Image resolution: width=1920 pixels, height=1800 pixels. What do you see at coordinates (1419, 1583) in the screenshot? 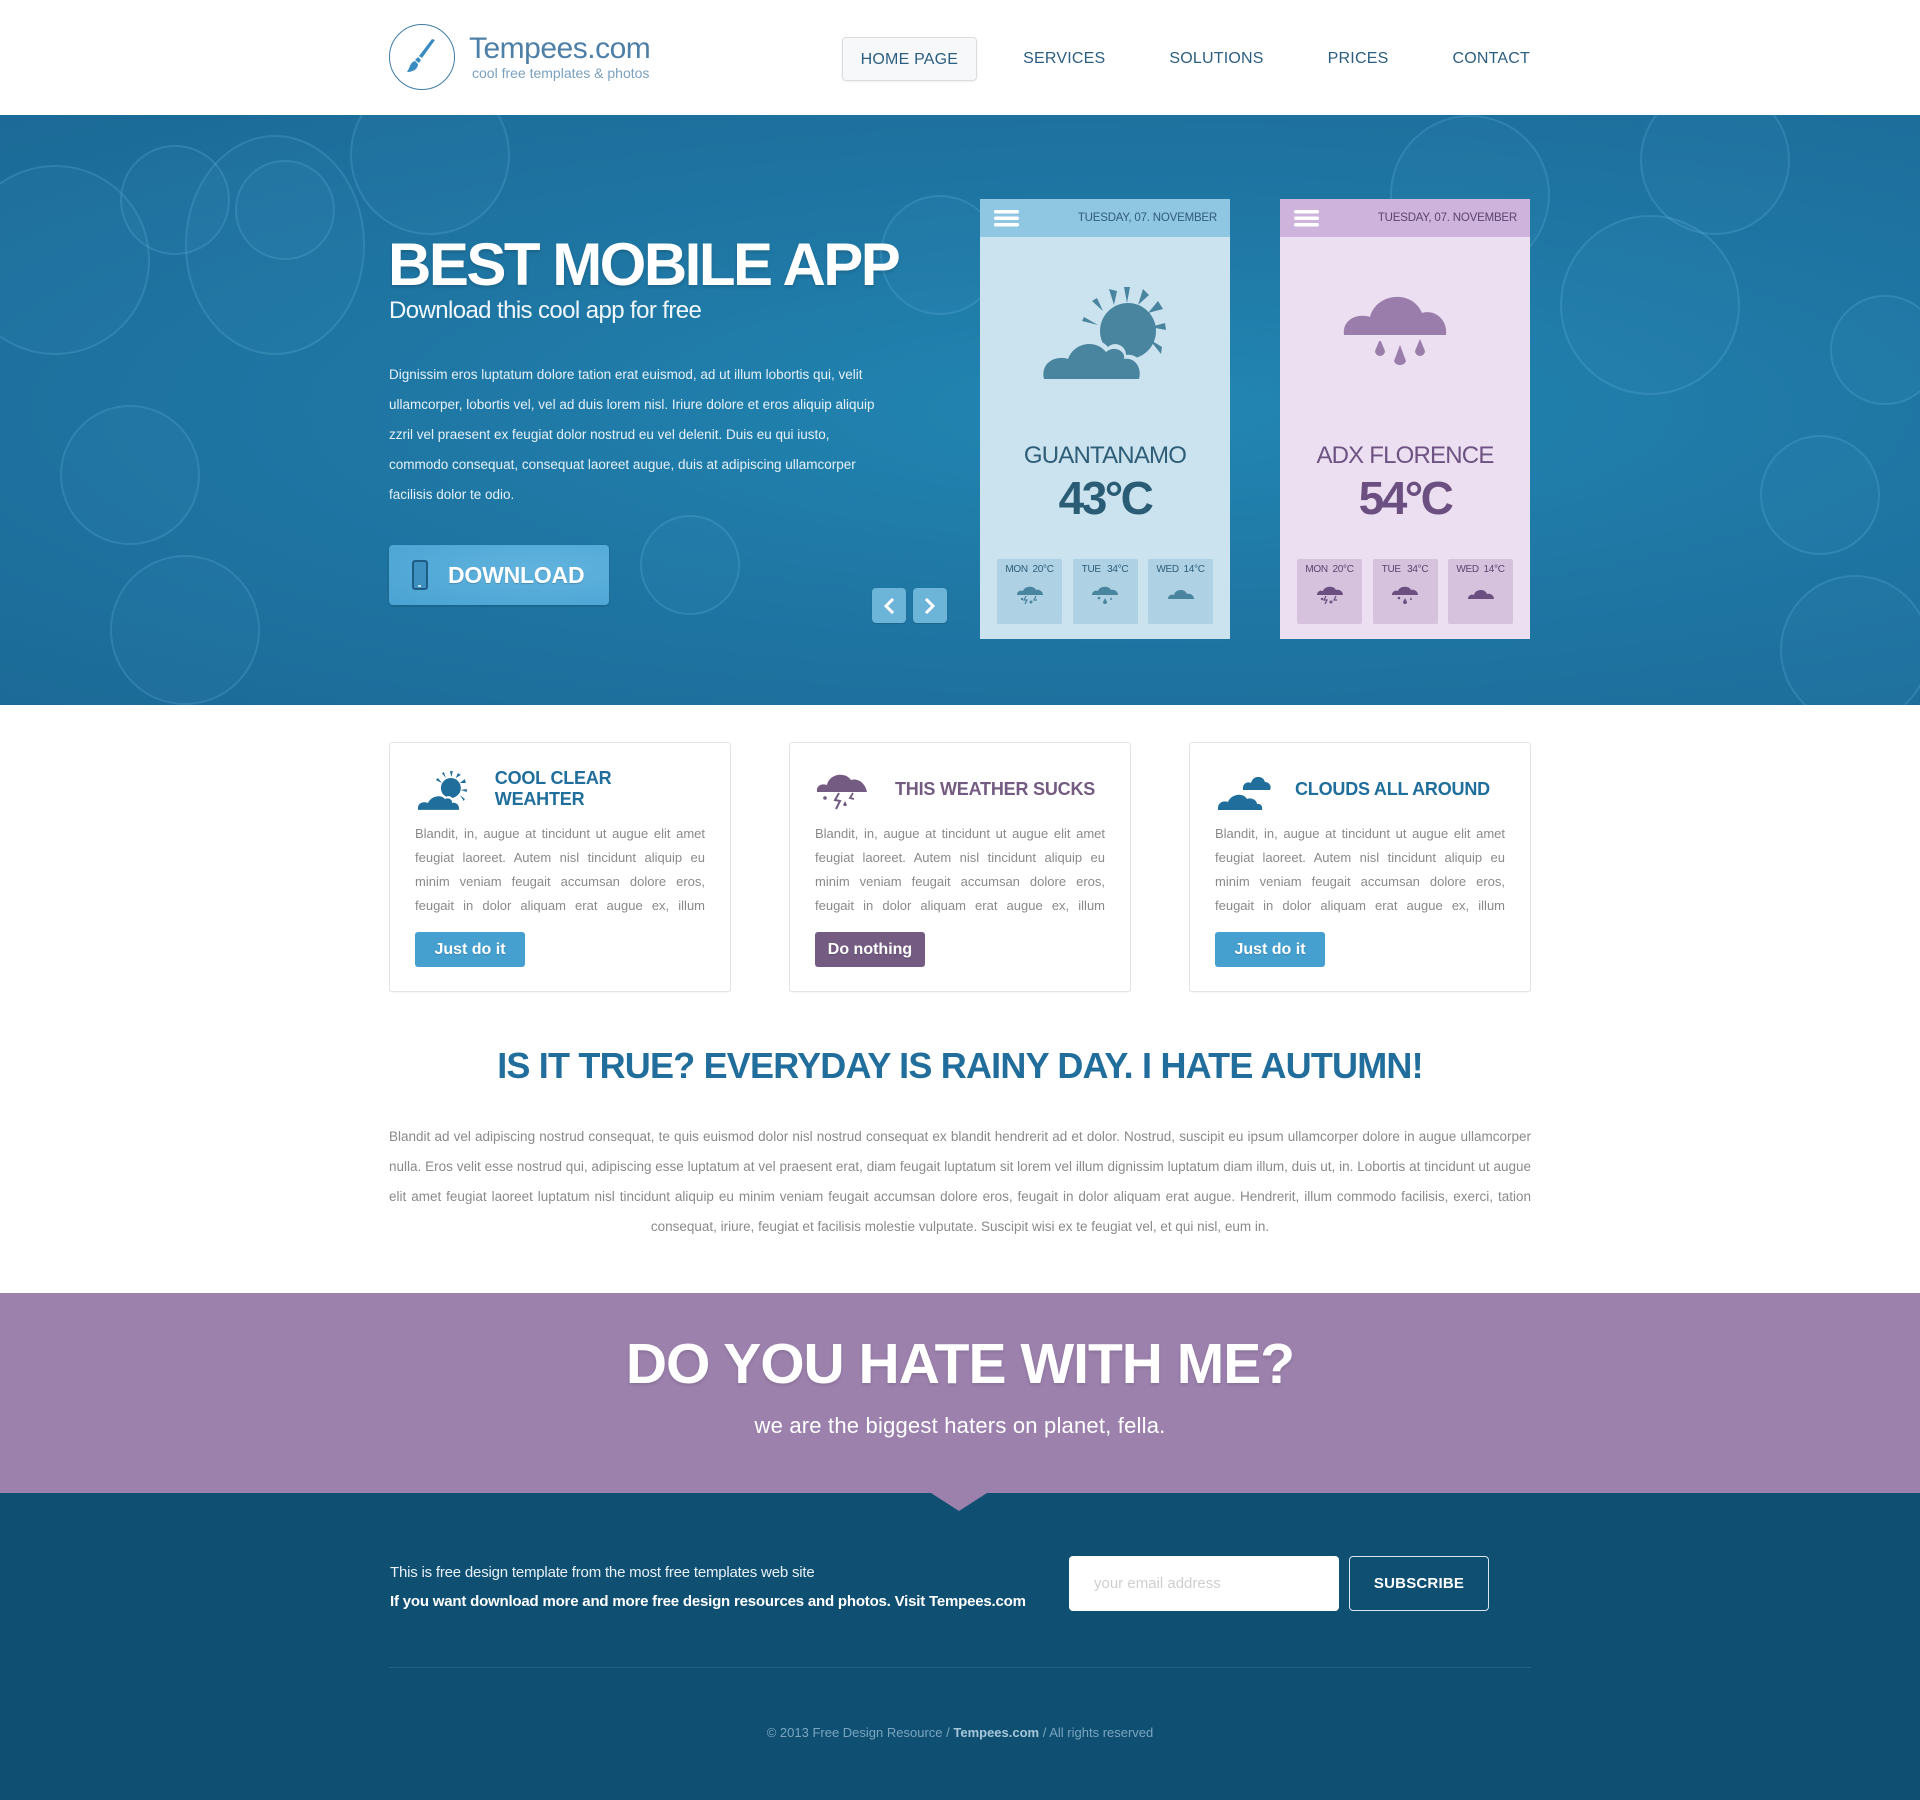
I see `subscribe-button: SUBSCRIBE` at bounding box center [1419, 1583].